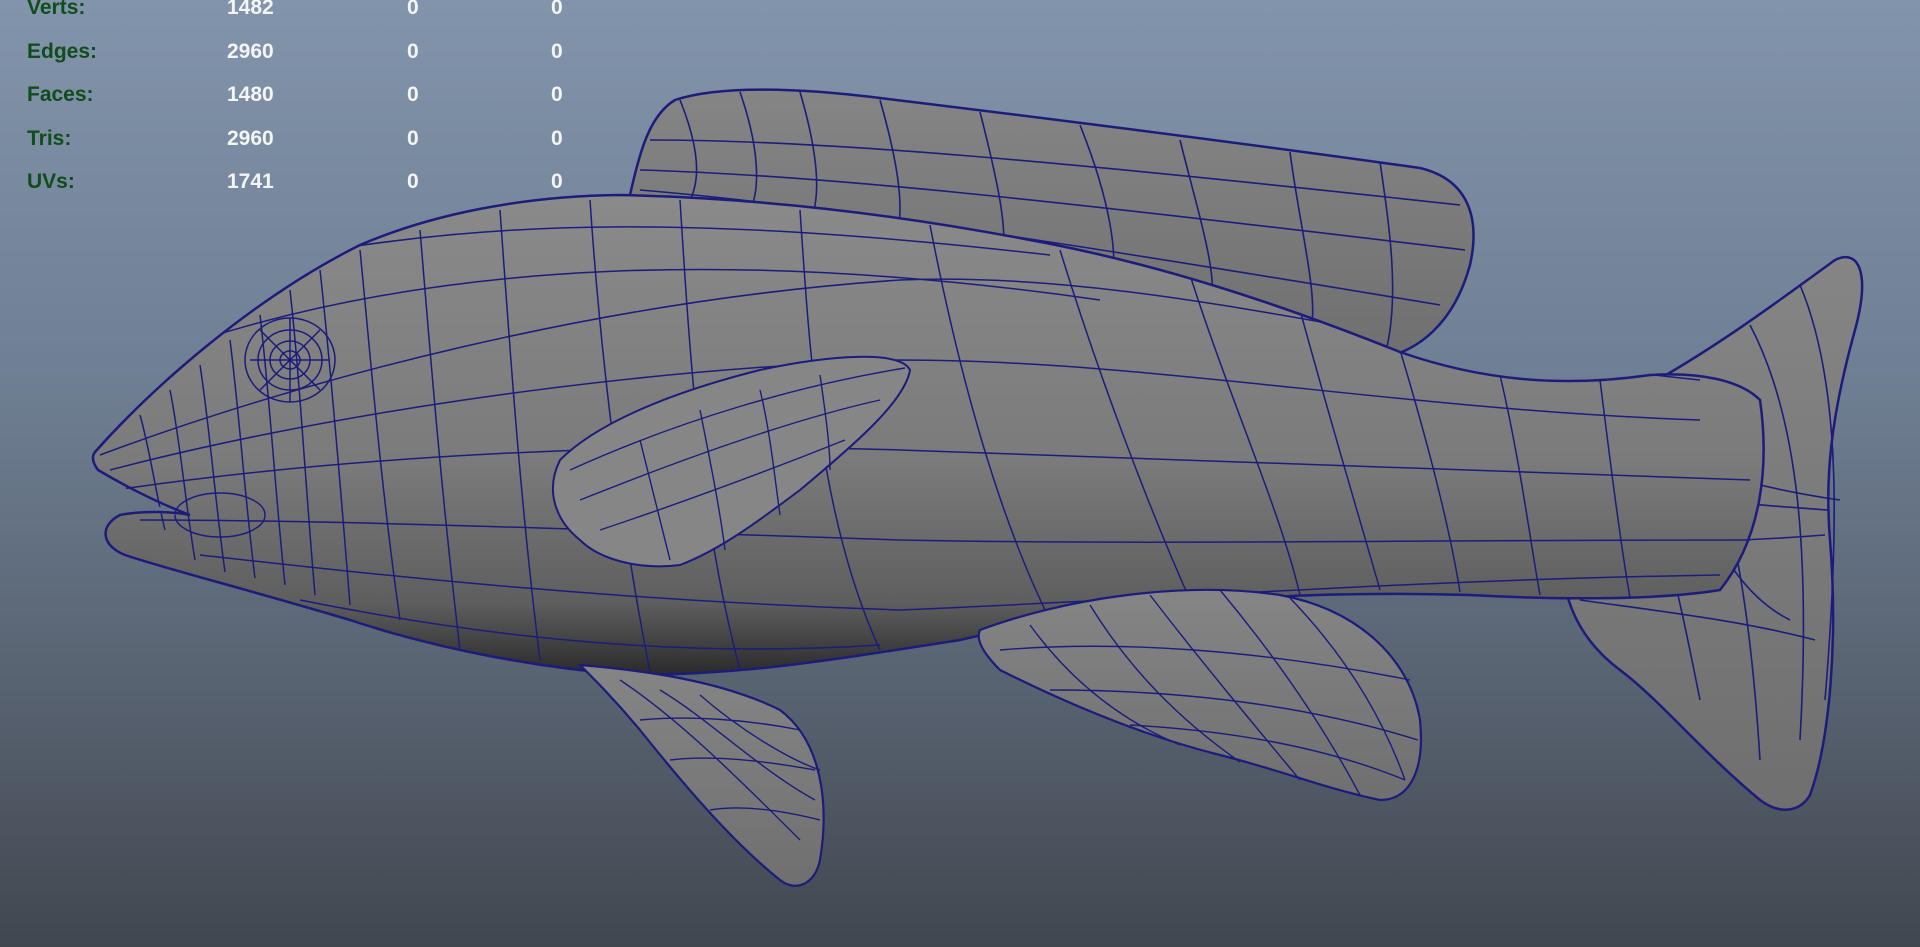 This screenshot has height=947, width=1920. What do you see at coordinates (60, 94) in the screenshot?
I see `hud-label: Faces:` at bounding box center [60, 94].